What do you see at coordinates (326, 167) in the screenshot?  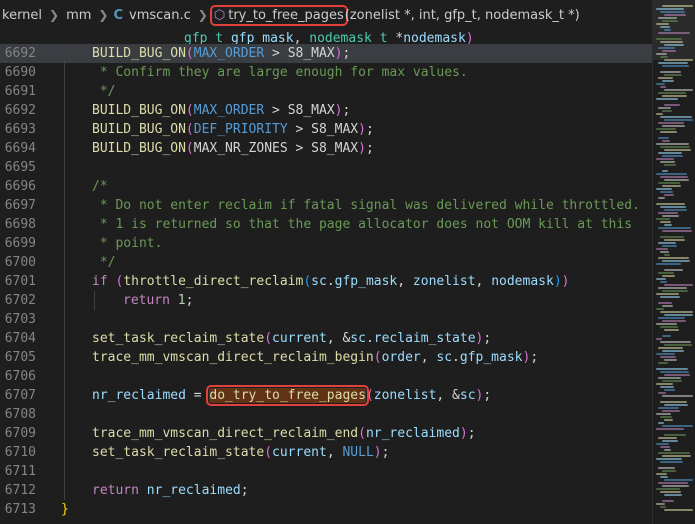 I see `code-line: 6695` at bounding box center [326, 167].